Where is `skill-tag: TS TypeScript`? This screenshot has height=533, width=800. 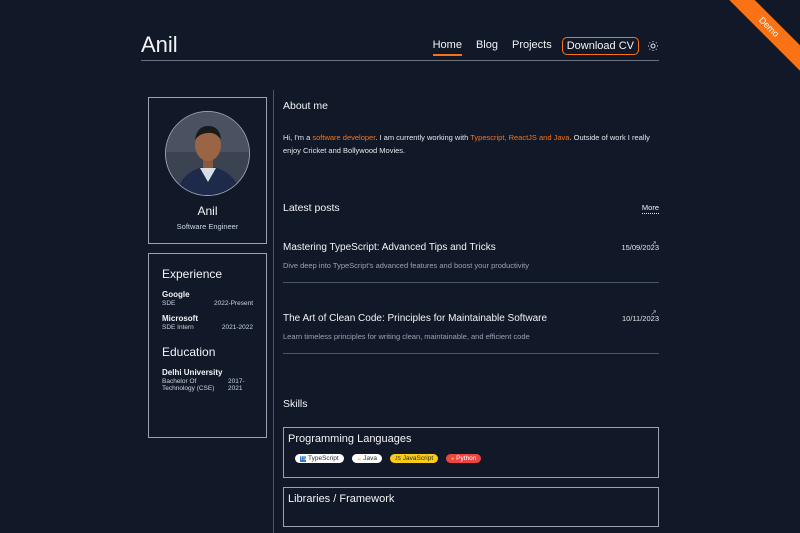
skill-tag: TS TypeScript is located at coordinates (319, 458).